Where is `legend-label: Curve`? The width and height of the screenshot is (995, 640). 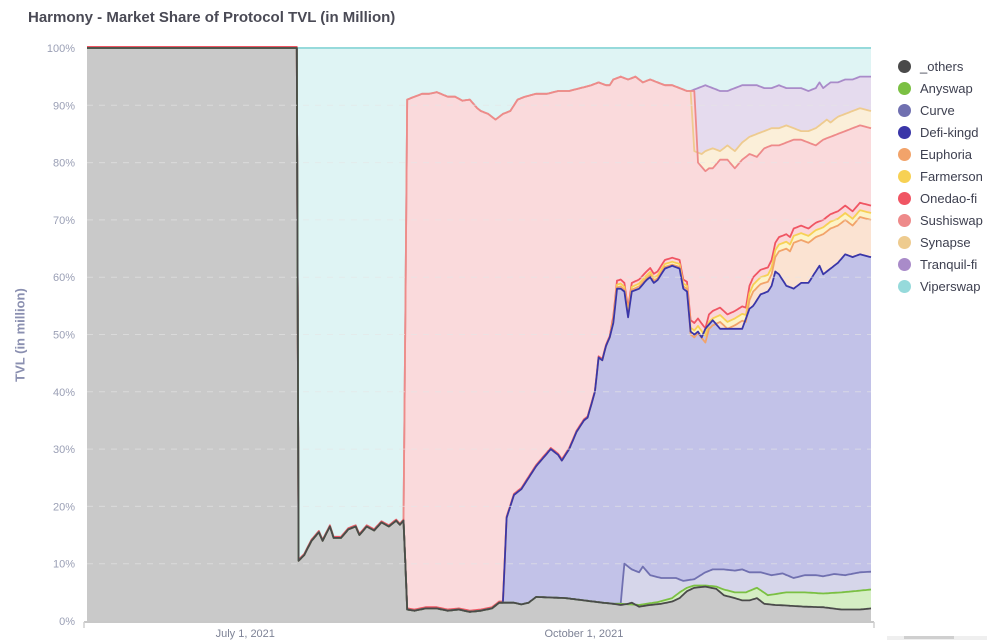 legend-label: Curve is located at coordinates (937, 110).